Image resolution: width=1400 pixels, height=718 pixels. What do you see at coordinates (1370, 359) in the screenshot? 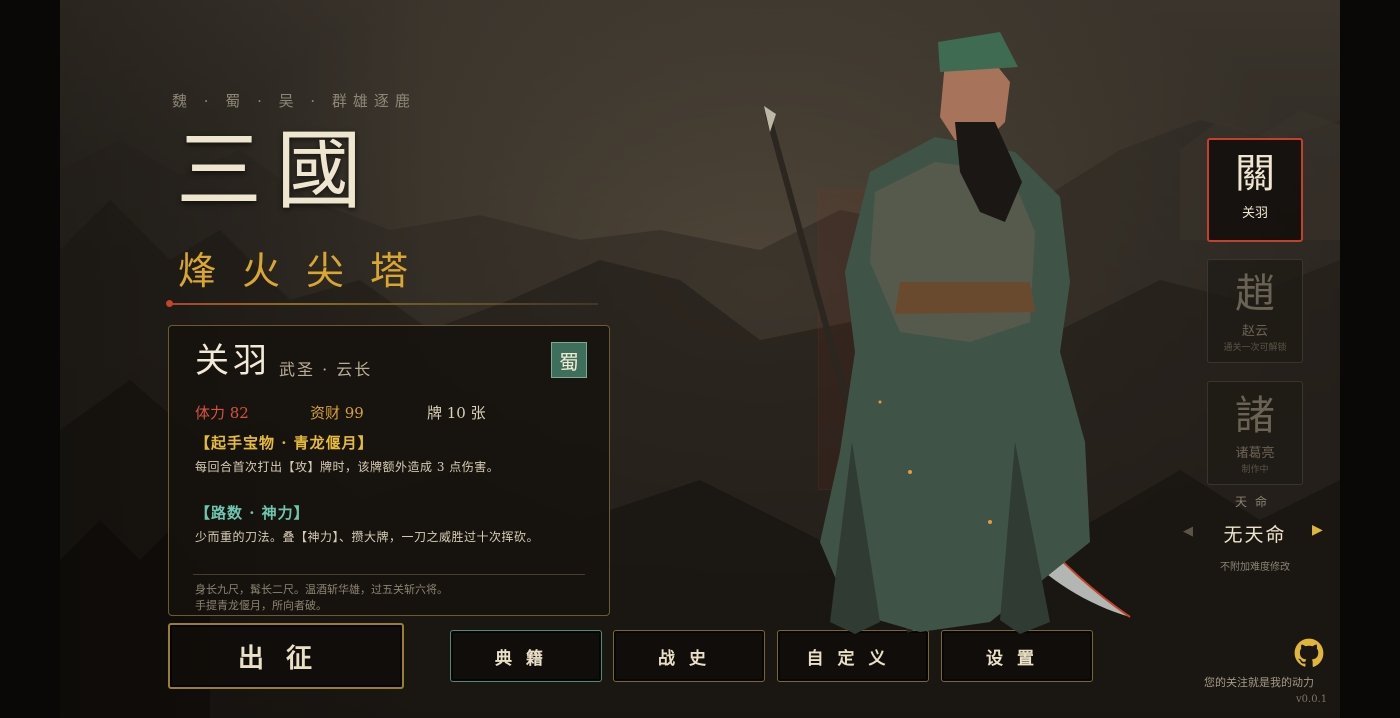
I see `right-letterbox` at bounding box center [1370, 359].